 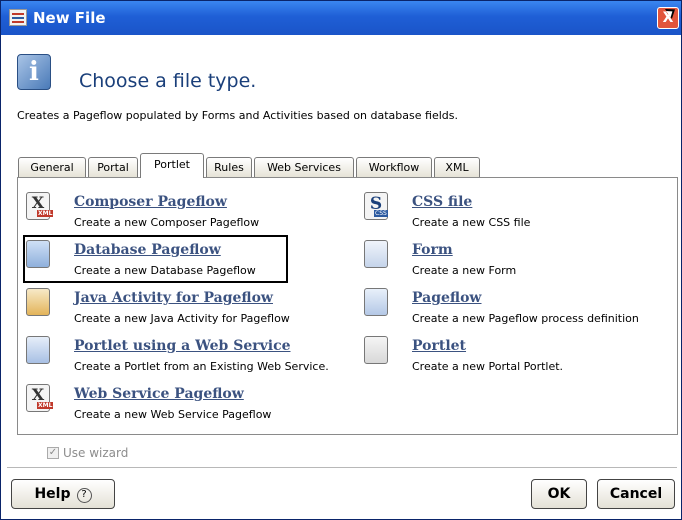 What do you see at coordinates (457, 167) in the screenshot?
I see `tab-xml: XML` at bounding box center [457, 167].